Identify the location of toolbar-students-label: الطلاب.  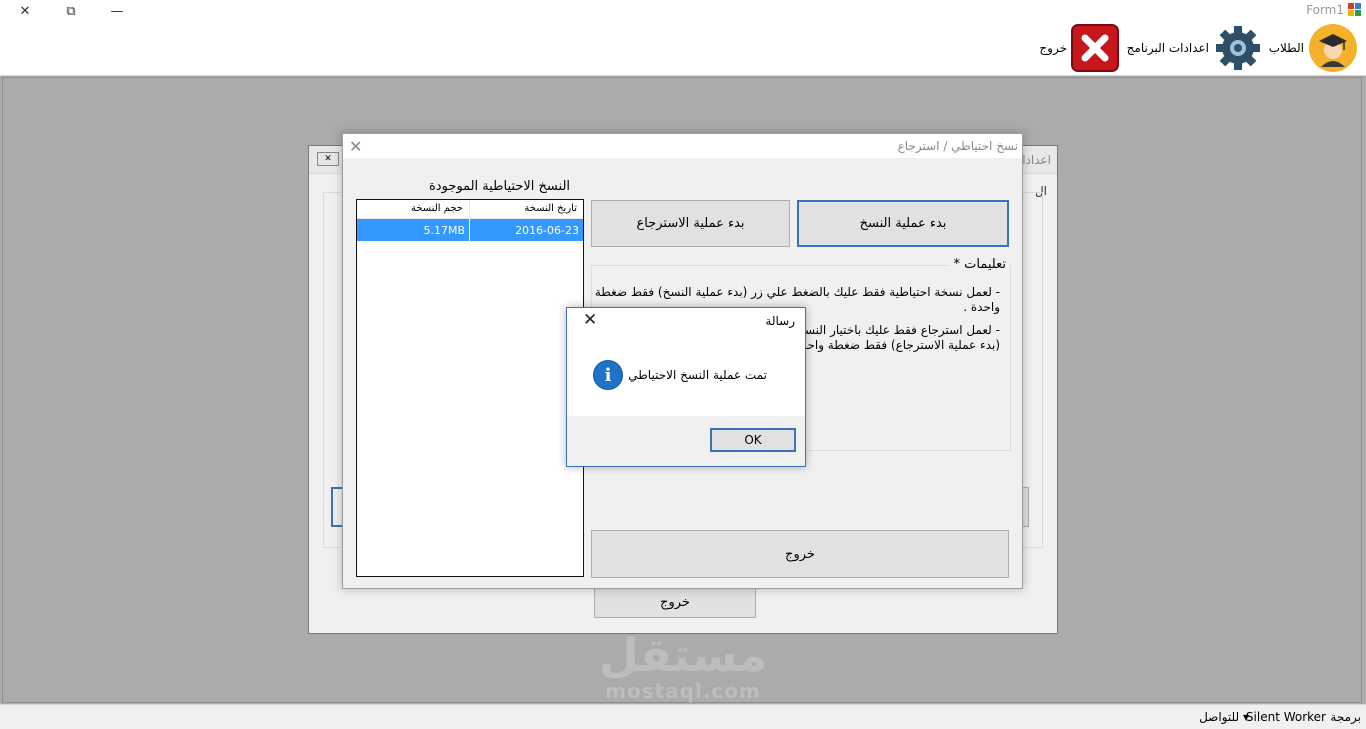
(1286, 48).